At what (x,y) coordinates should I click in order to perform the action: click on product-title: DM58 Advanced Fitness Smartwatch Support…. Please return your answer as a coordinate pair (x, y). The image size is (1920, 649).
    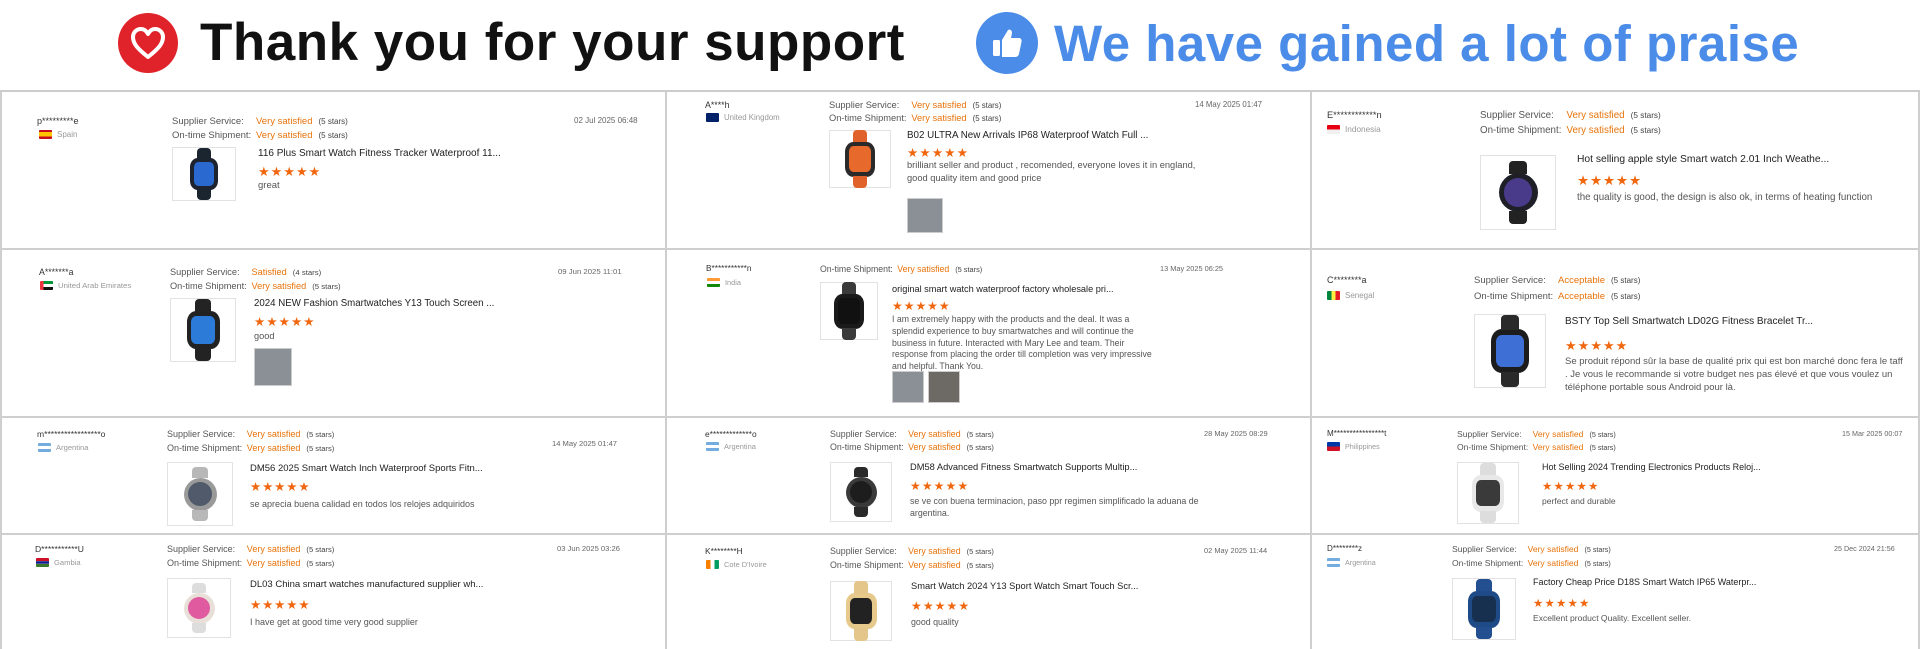
    Looking at the image, I should click on (1023, 467).